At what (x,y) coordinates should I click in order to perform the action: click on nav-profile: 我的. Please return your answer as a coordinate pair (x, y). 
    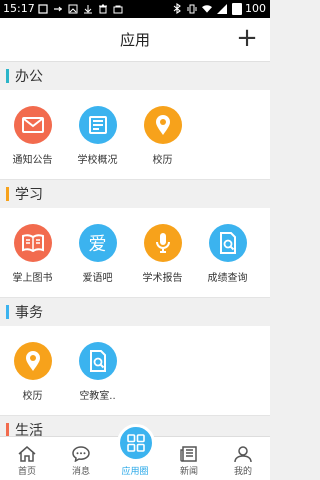
    Looking at the image, I should click on (243, 458).